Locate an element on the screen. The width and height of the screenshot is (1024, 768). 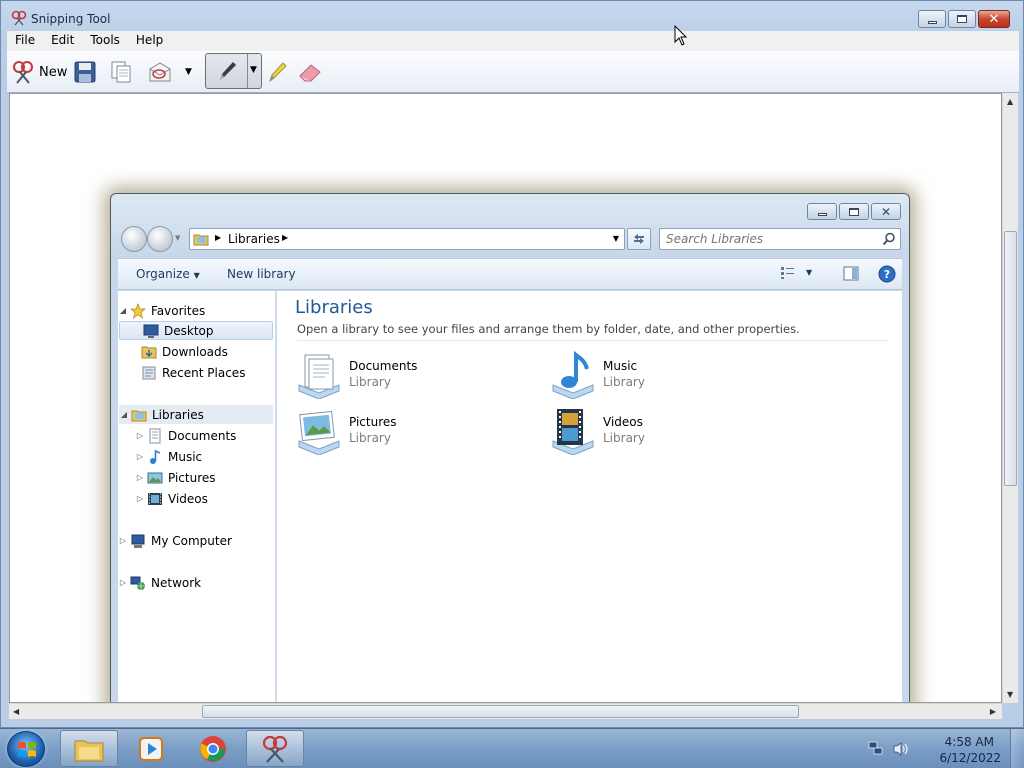
library-item-music: Music Library is located at coordinates (669, 376).